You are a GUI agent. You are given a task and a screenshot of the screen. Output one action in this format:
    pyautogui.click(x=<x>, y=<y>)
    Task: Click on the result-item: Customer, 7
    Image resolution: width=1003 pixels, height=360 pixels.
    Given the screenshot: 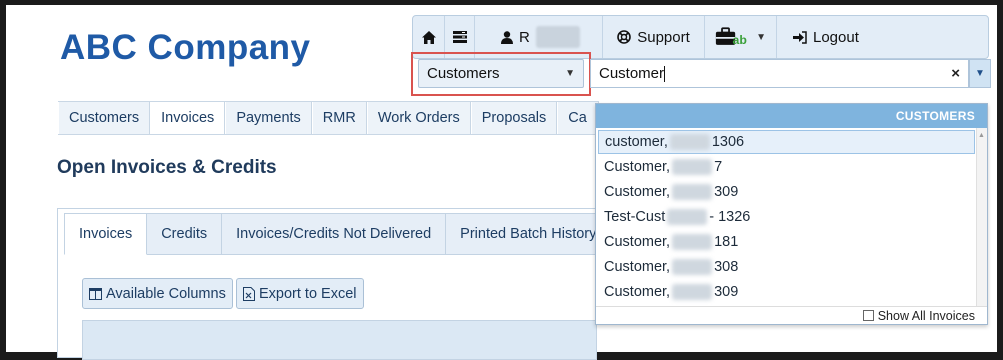 What is the action you would take?
    pyautogui.click(x=786, y=167)
    